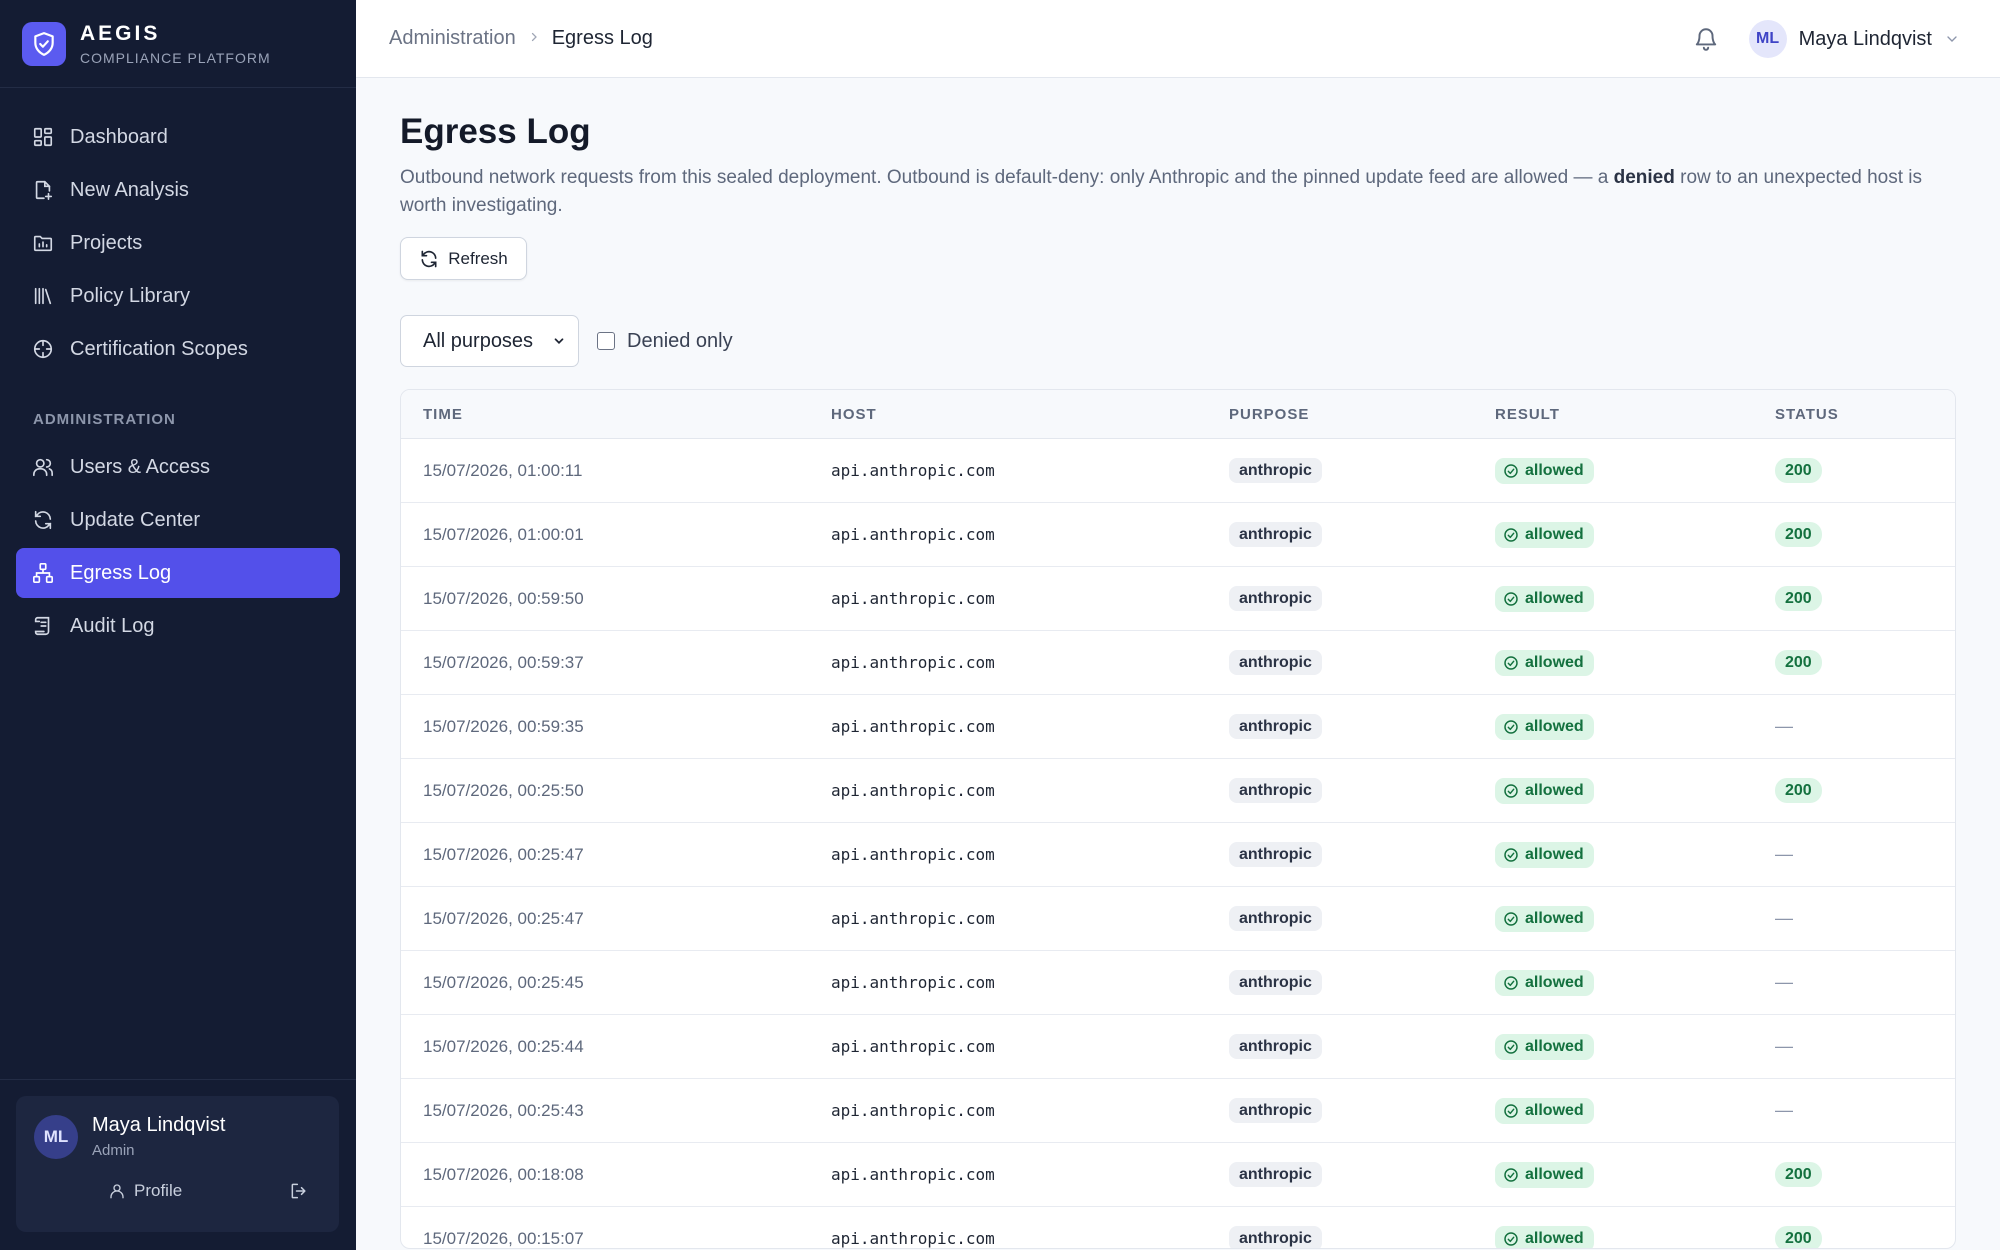 The height and width of the screenshot is (1250, 2000). I want to click on table-header: TIME HOST PURPOSE RESULT STATUS, so click(1178, 414).